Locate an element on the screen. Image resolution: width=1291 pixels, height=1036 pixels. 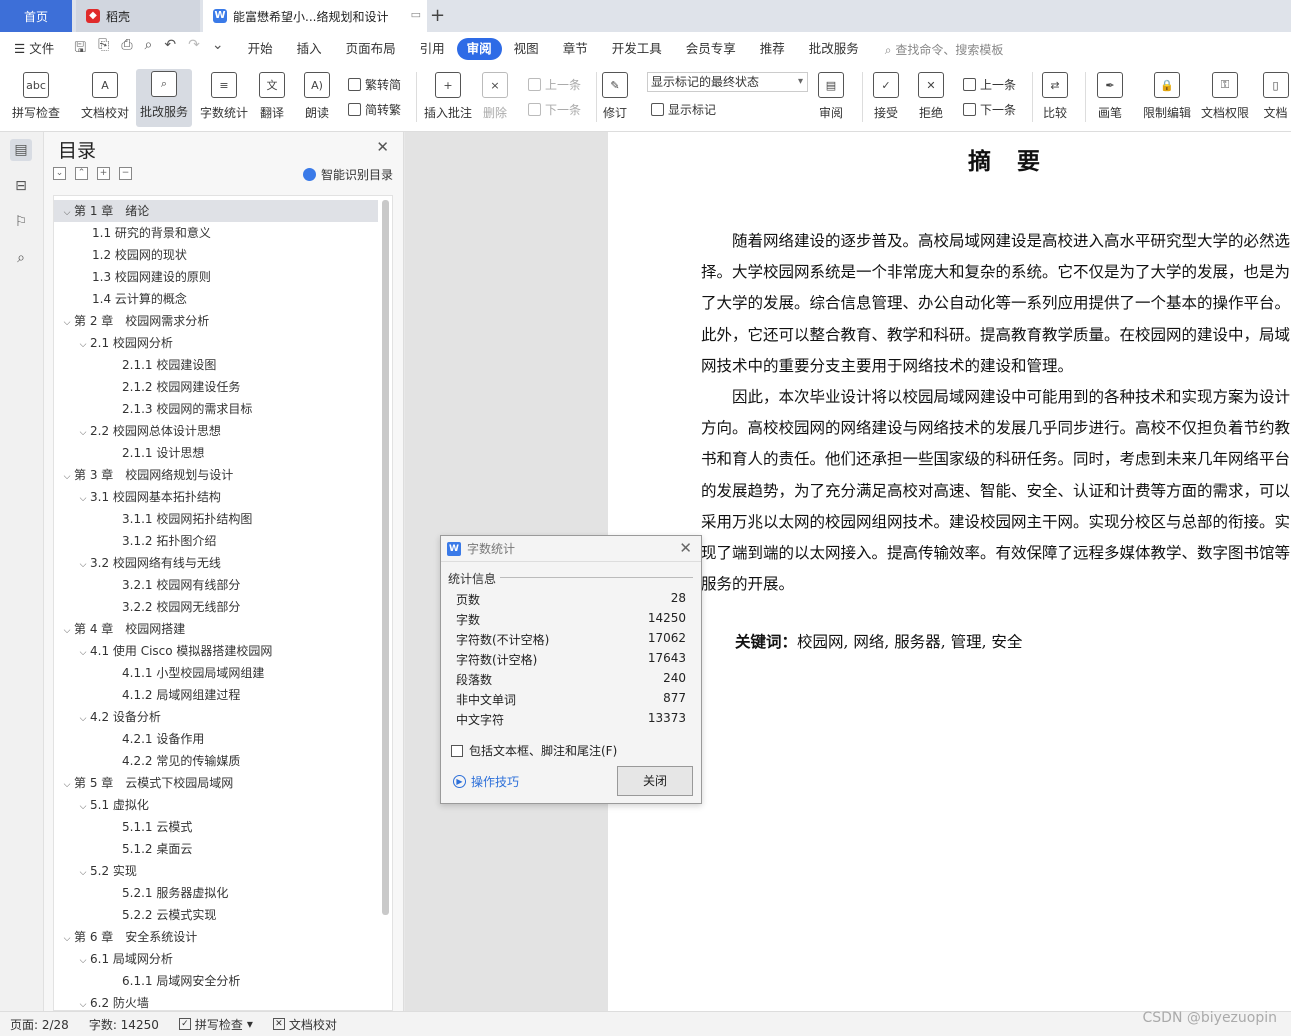
insert-comment-button: + 插入批注 is located at coordinates (448, 96).